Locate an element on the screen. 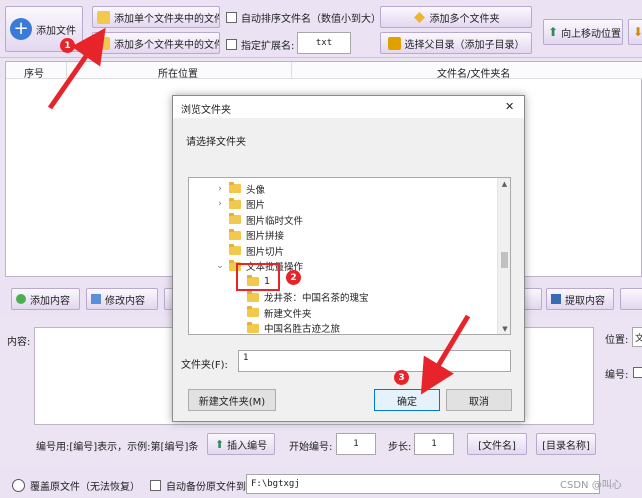 Image resolution: width=642 pixels, height=498 pixels. annotation-badge-2: 2 is located at coordinates (293, 277).